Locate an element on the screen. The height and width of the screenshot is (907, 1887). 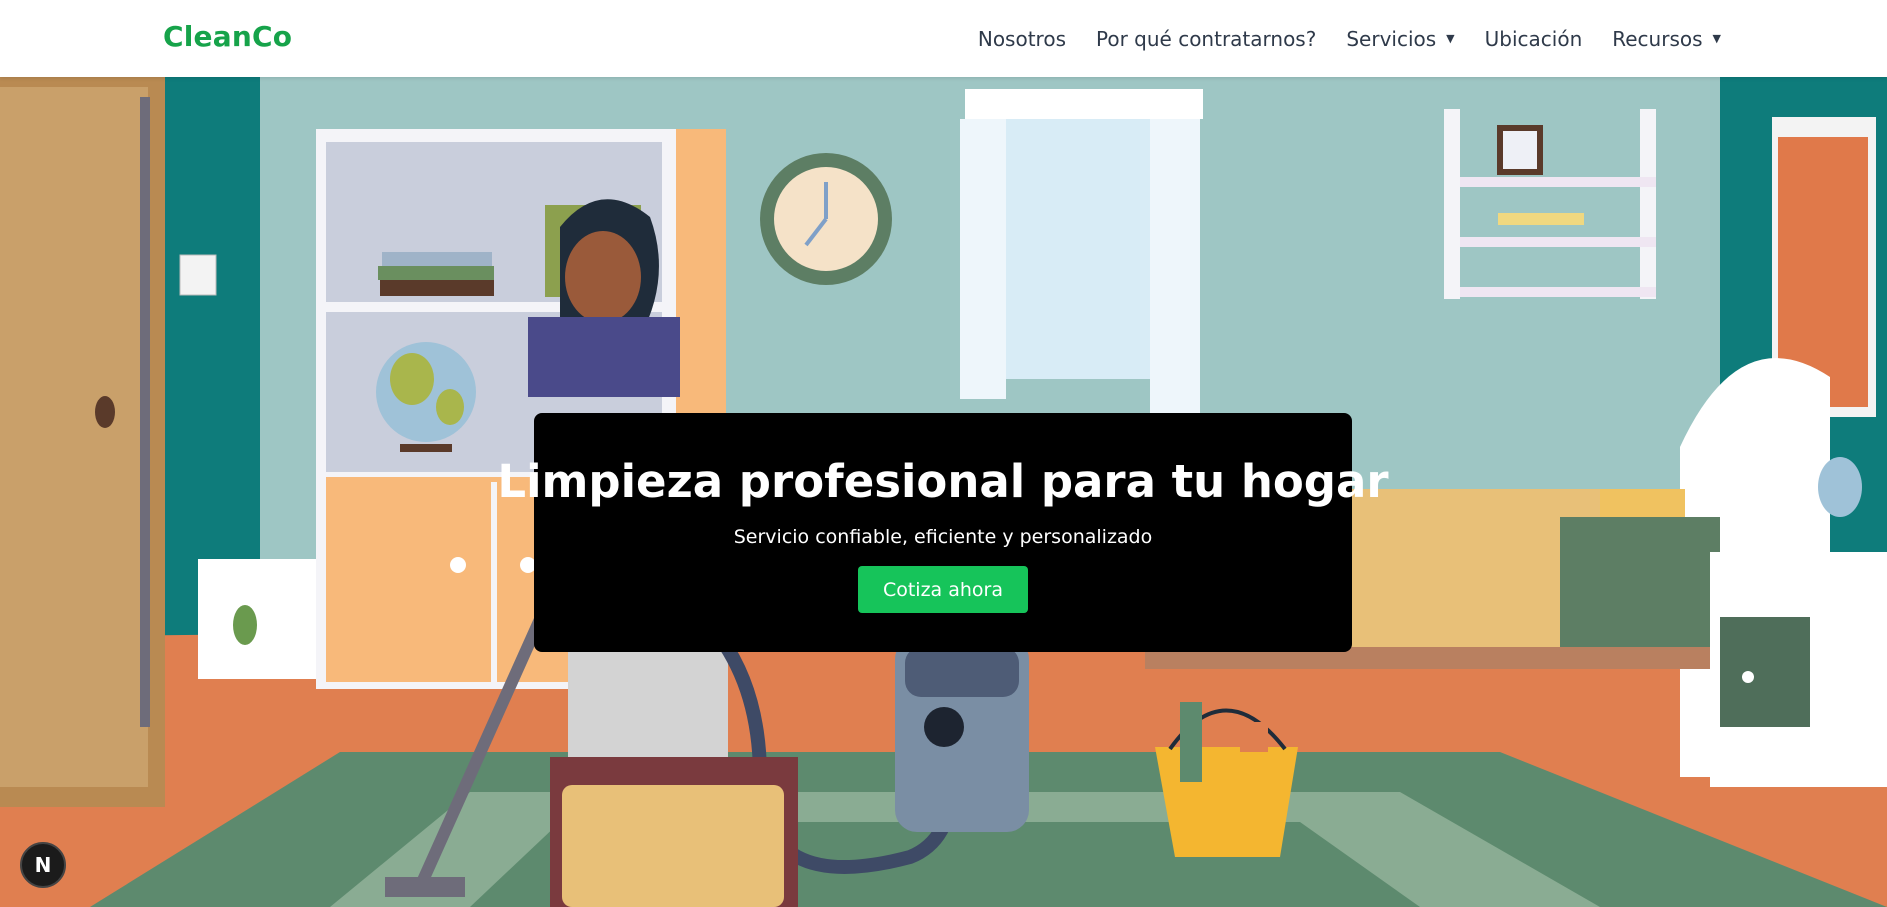
nextjs-icon-glyph: N is located at coordinates (43, 865).